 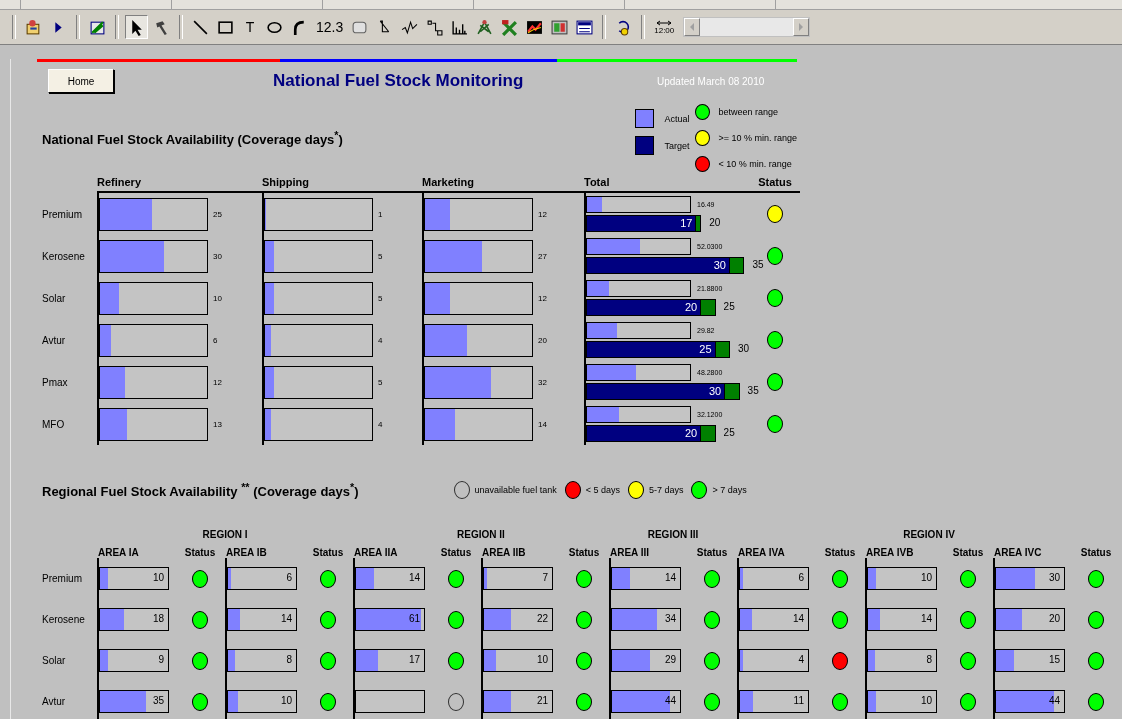 I want to click on target-bar: 25, so click(x=651, y=349).